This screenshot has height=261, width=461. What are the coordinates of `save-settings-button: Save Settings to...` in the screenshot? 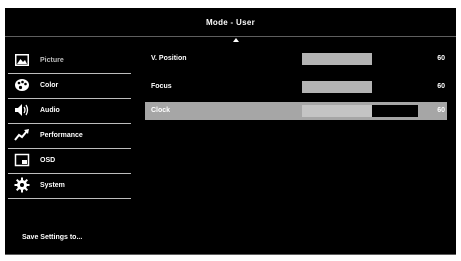 It's located at (52, 237).